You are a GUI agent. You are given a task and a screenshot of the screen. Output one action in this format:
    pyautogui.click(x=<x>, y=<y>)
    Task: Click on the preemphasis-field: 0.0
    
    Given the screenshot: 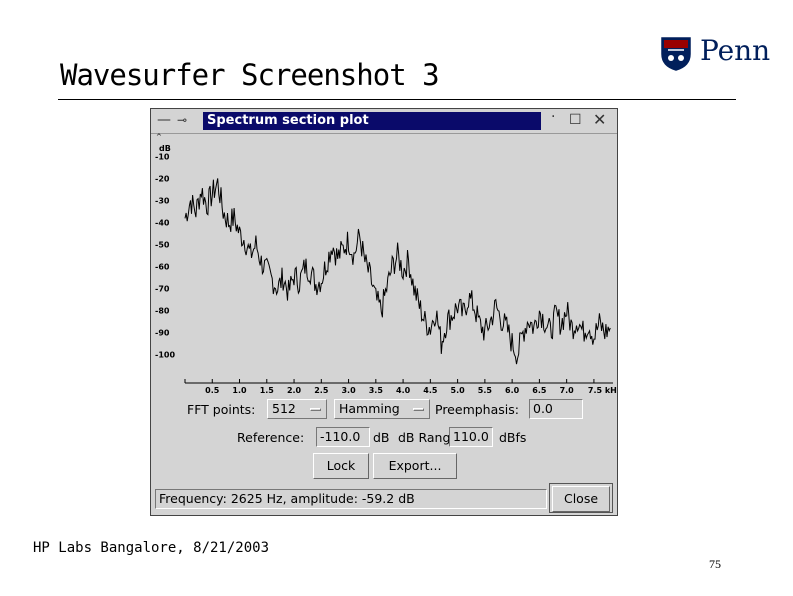 What is the action you would take?
    pyautogui.click(x=556, y=409)
    